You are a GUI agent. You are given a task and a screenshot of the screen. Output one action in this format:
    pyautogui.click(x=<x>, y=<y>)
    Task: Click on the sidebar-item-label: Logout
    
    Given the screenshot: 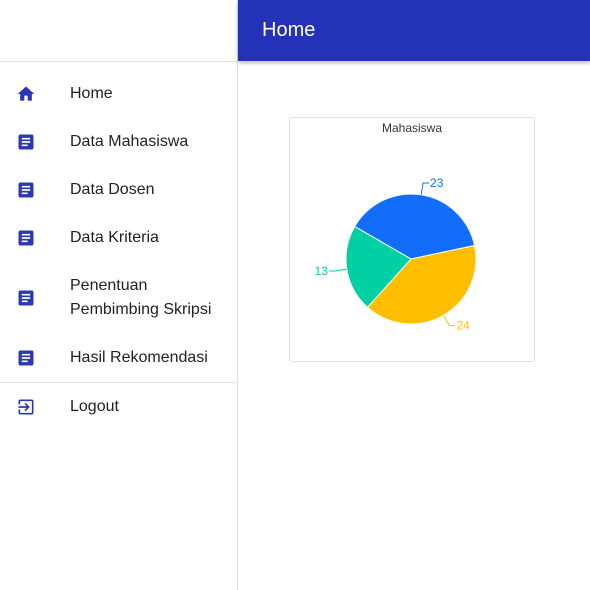 What is the action you would take?
    pyautogui.click(x=94, y=406)
    